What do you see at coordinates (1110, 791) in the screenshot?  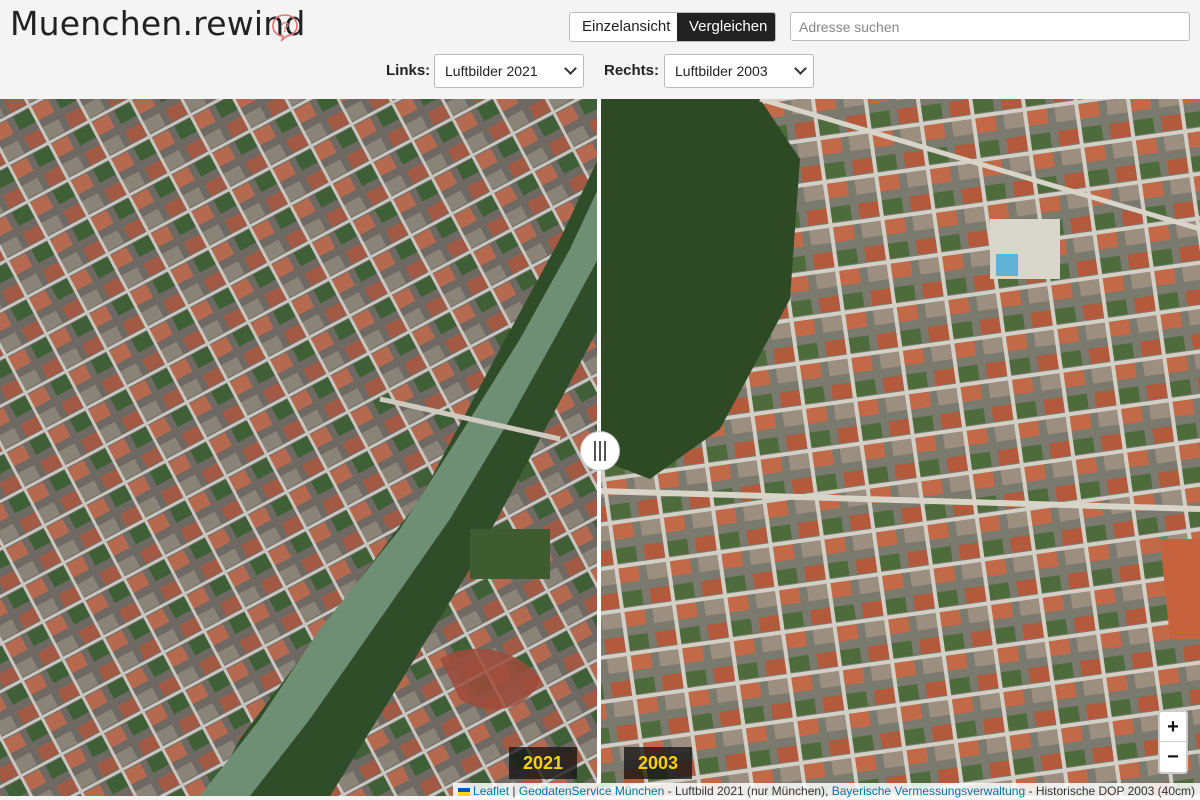 I see `attribution-text: - Historische DOP 2003 (40cm)` at bounding box center [1110, 791].